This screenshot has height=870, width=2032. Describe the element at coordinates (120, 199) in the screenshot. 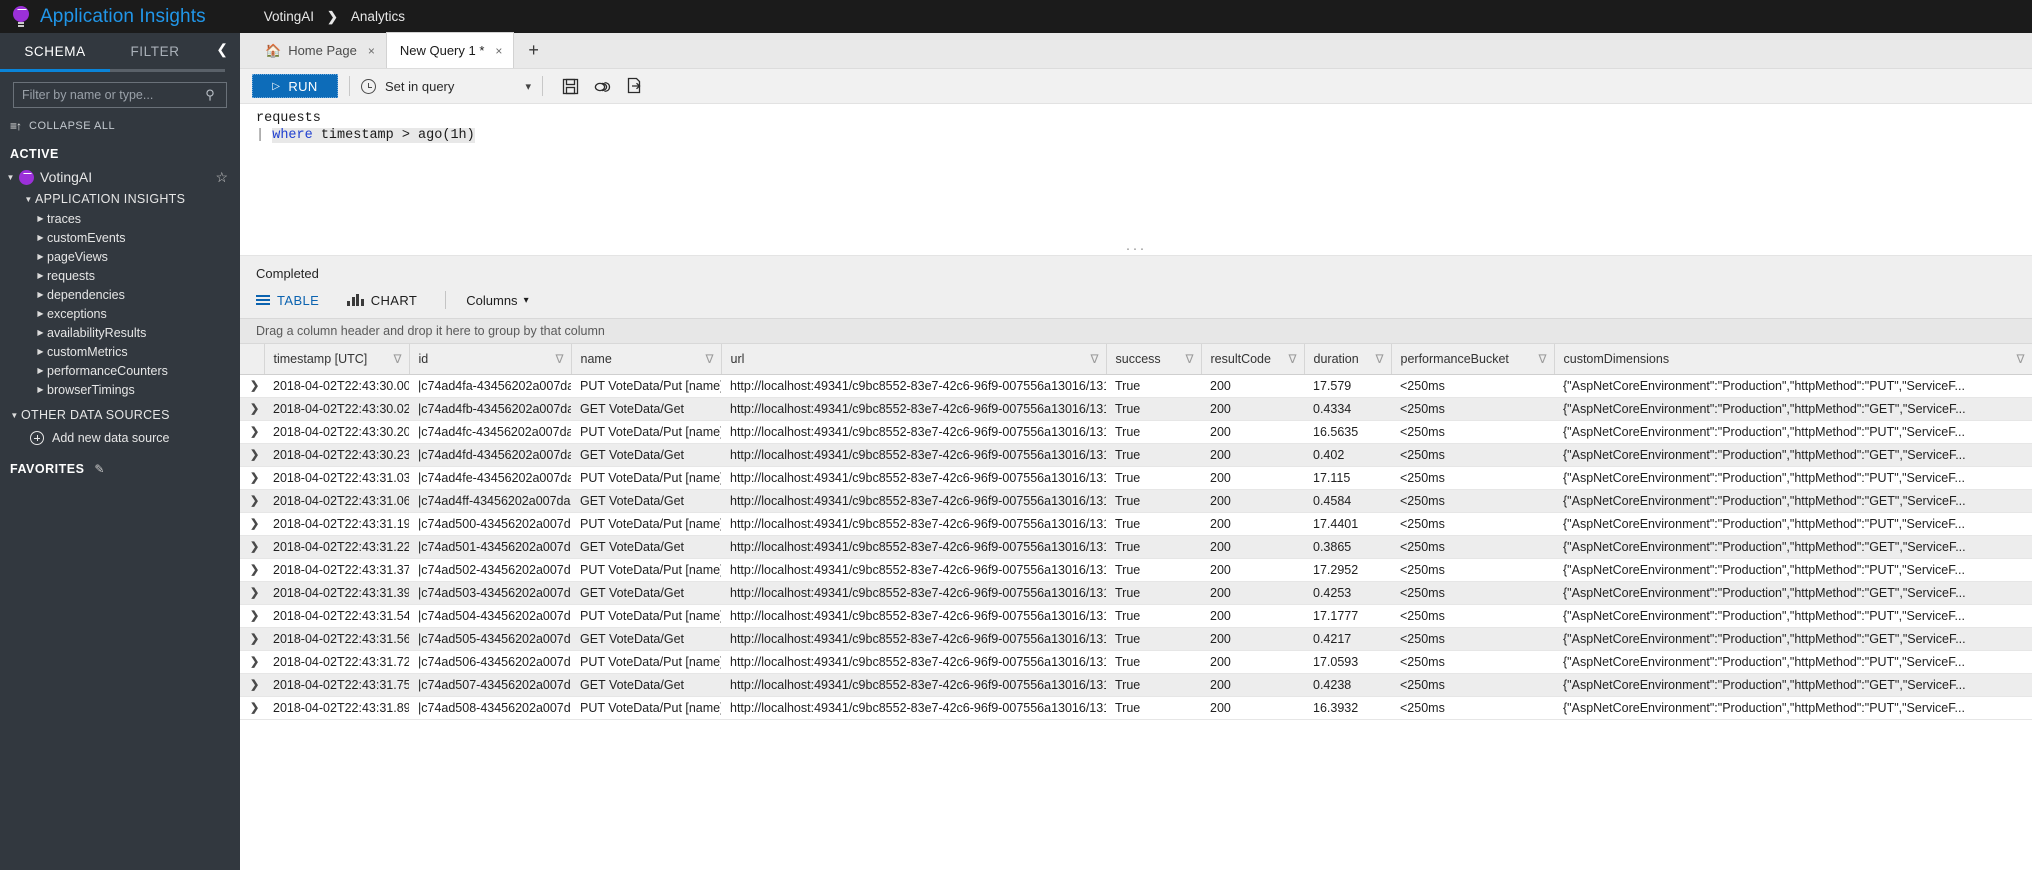

I see `sidebar-group-application-insights: ▼ APPLICATION INSIGHTS` at that location.